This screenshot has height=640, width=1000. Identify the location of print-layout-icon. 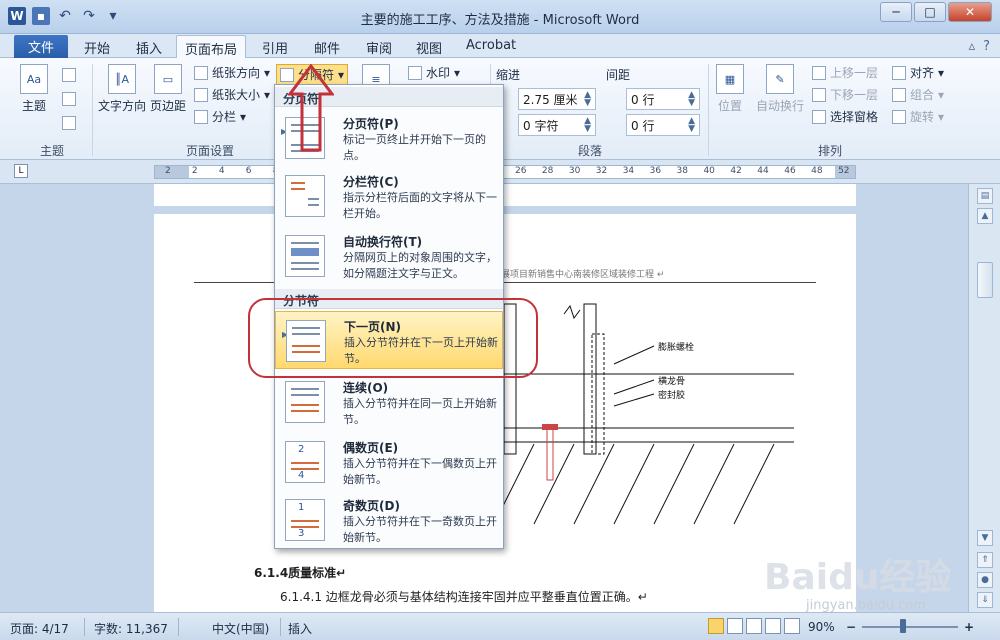
(716, 626).